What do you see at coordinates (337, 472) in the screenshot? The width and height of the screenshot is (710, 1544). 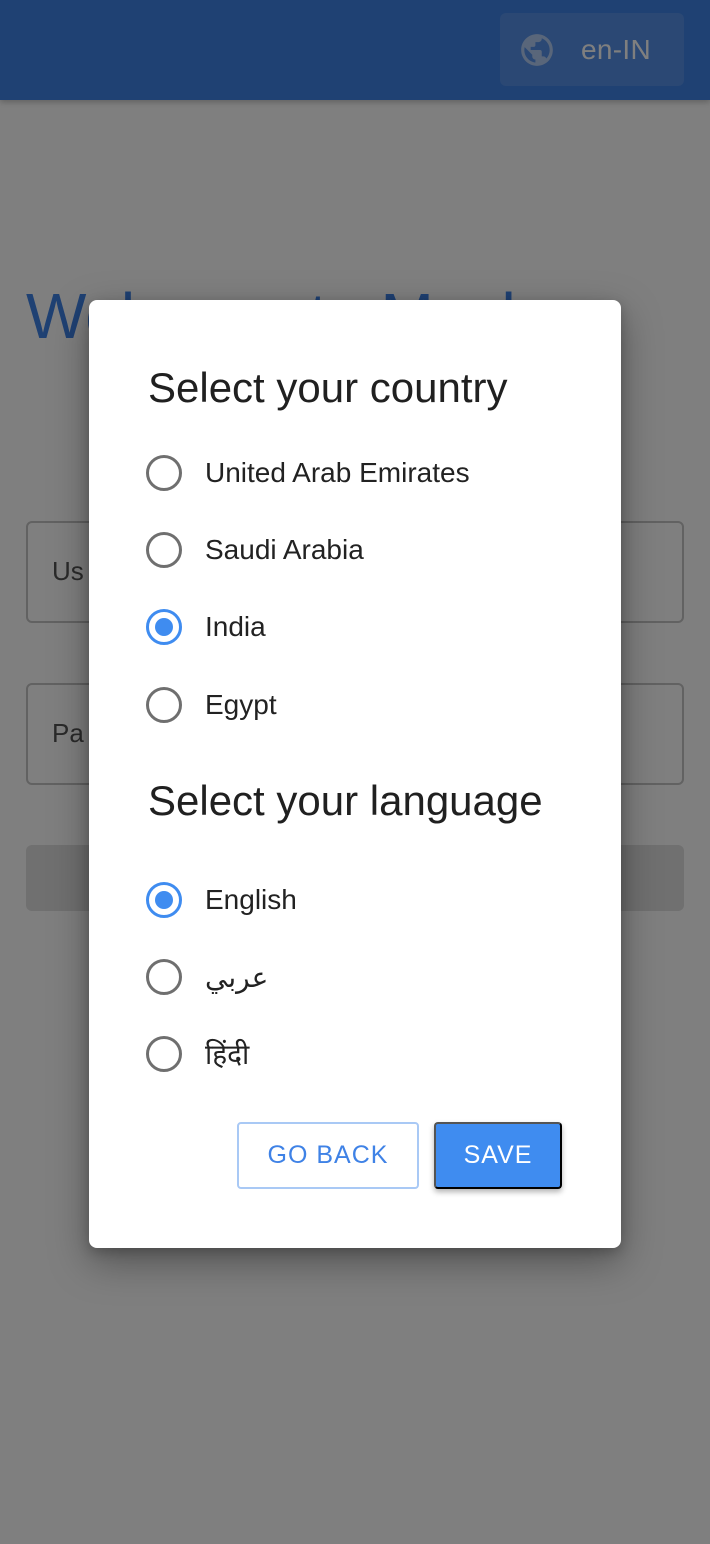 I see `country-option-label: United Arab Emirates` at bounding box center [337, 472].